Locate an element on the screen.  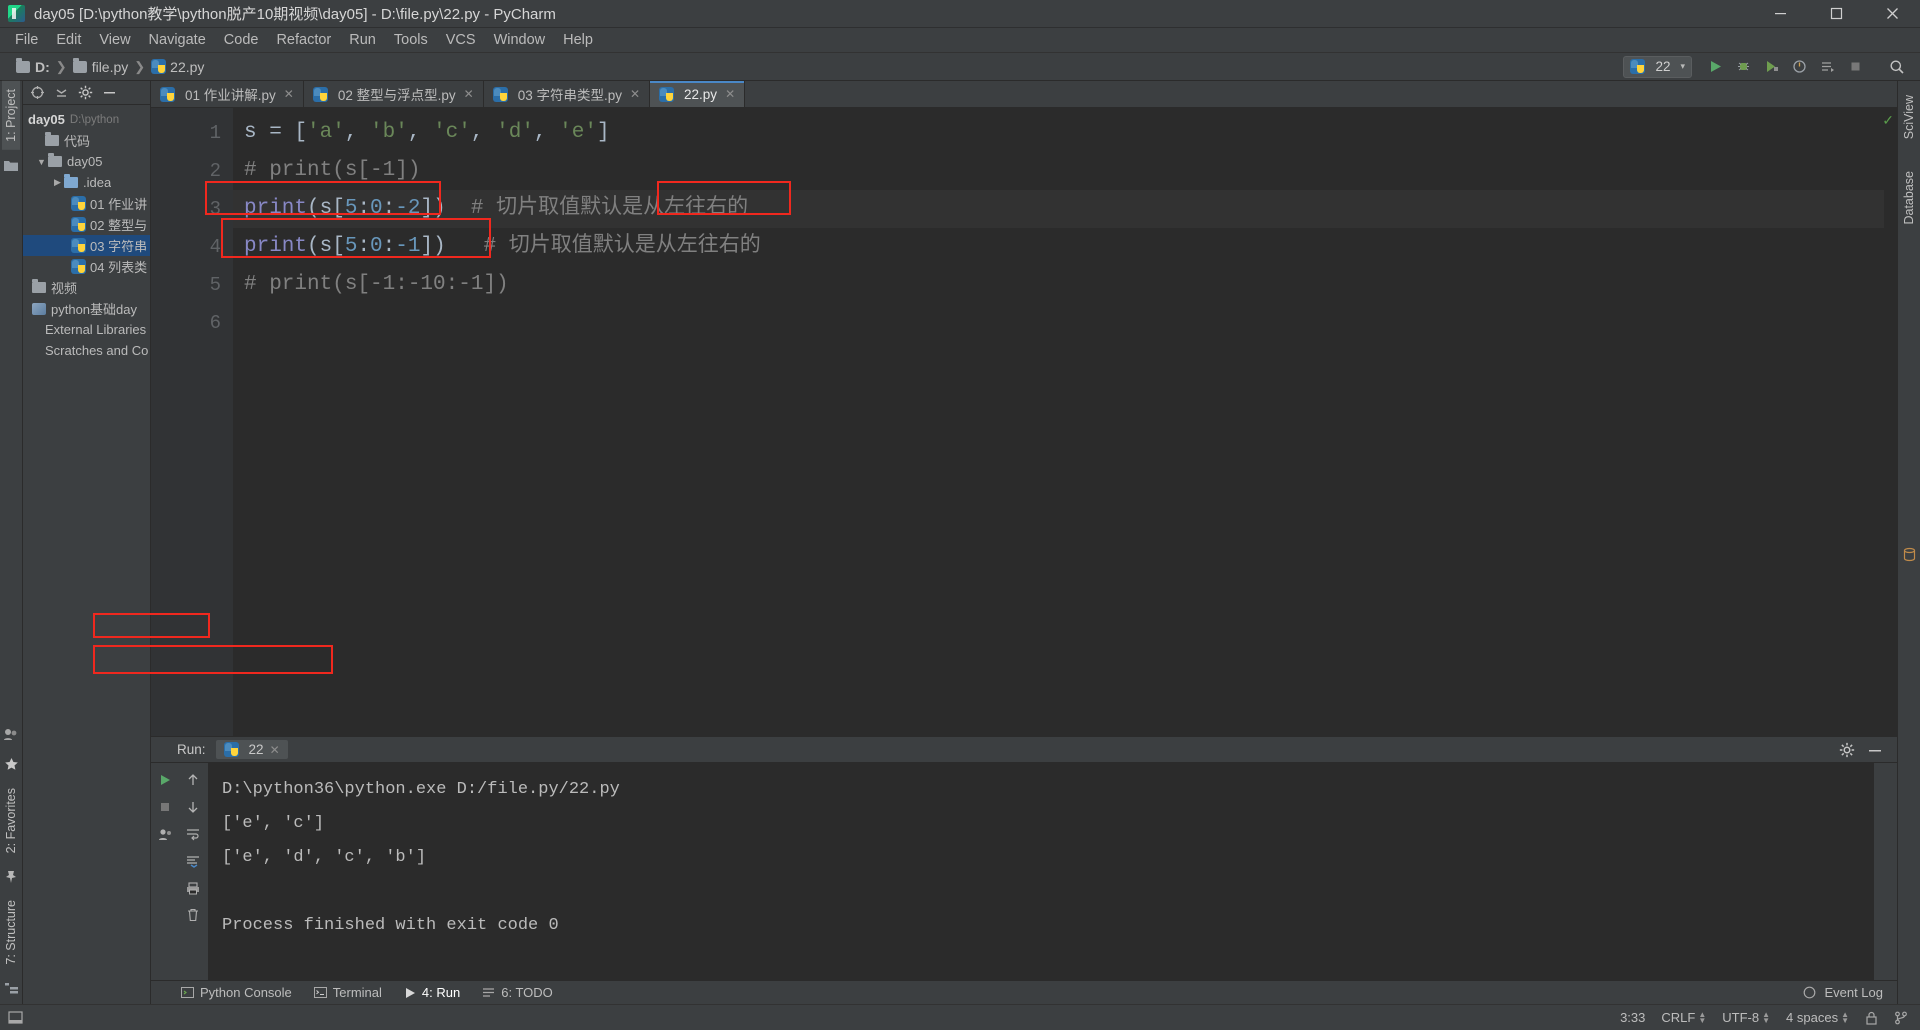
show-tool-windows-icon is located at coordinates (15, 1017).